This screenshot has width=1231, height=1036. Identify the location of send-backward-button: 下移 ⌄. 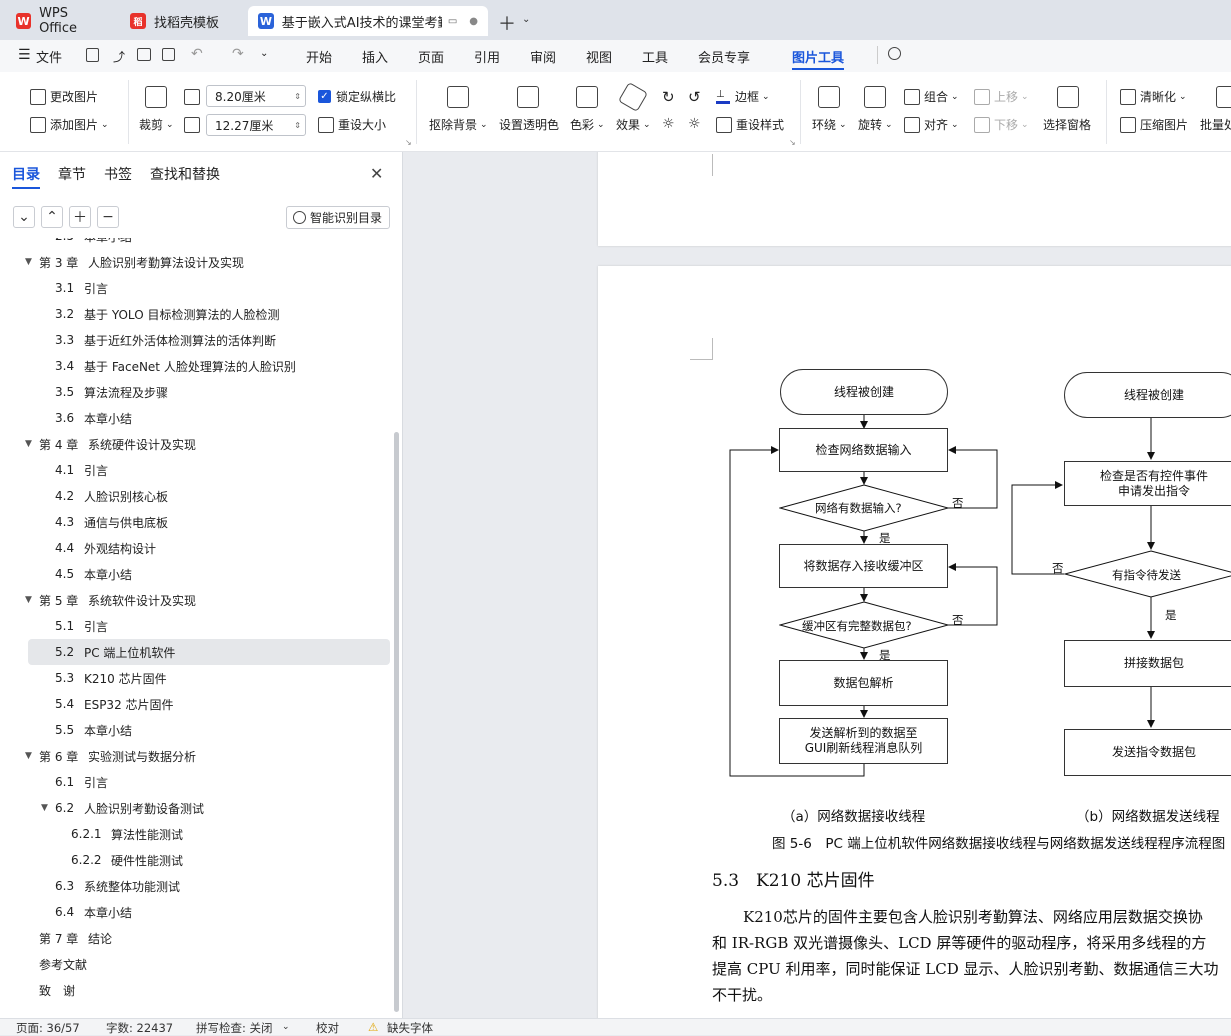
(1001, 124).